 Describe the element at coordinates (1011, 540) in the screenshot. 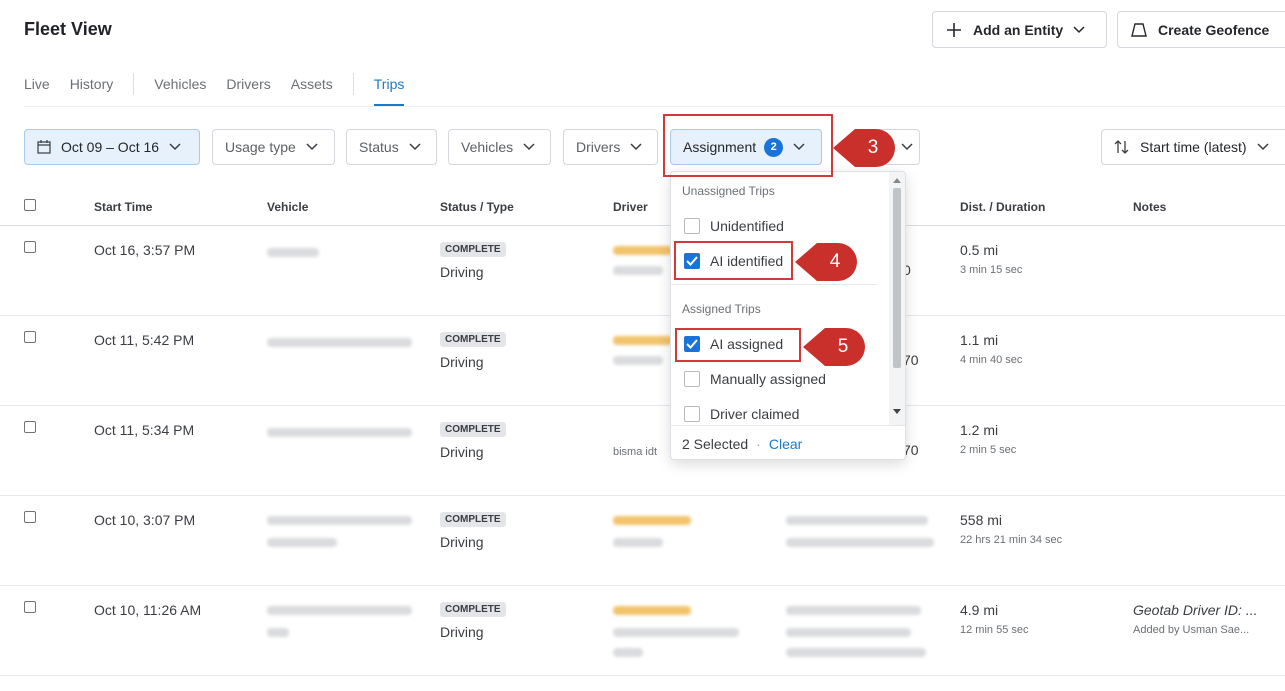

I see `duration: 22 hrs 21 min 34 sec` at that location.